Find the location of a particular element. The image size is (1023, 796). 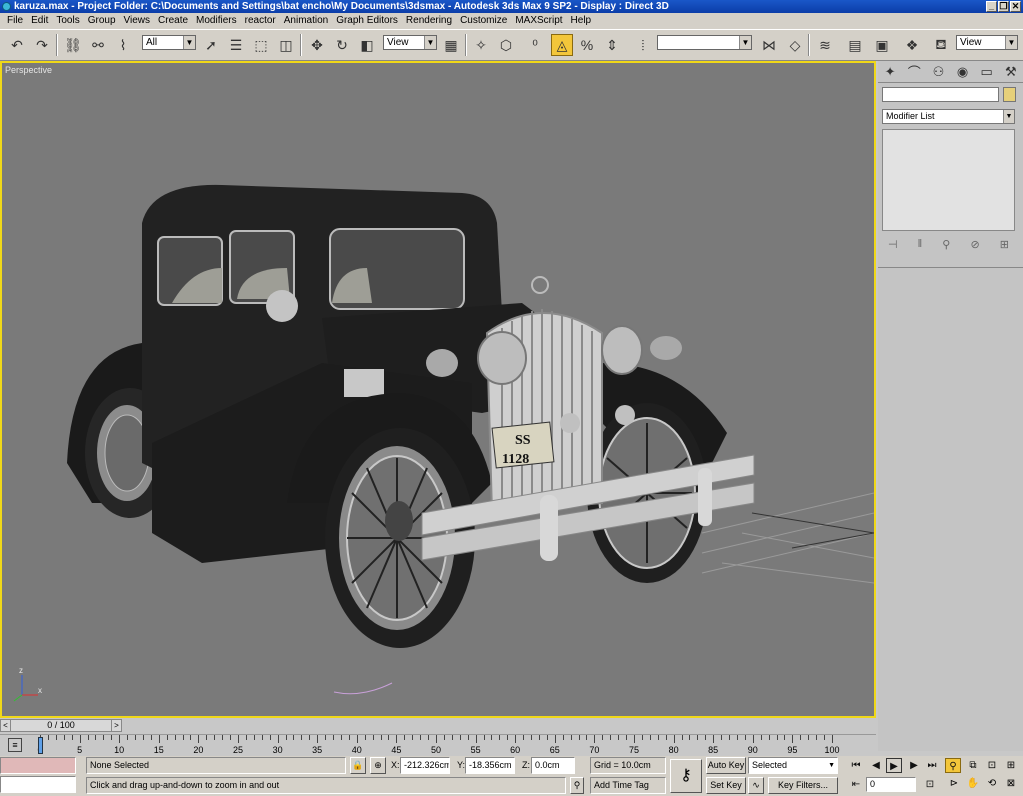

field-of-view-icon: ⊳ is located at coordinates (954, 784).